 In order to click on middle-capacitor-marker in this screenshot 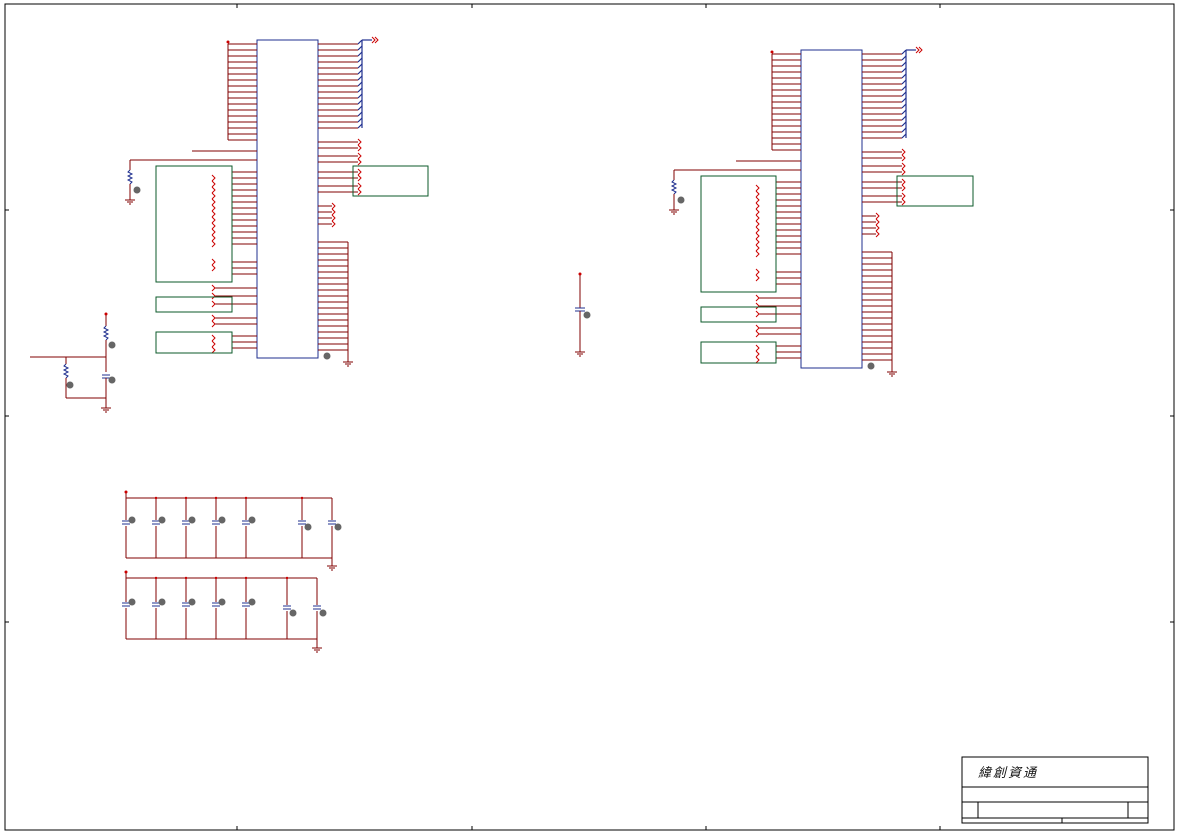, I will do `click(587, 315)`.